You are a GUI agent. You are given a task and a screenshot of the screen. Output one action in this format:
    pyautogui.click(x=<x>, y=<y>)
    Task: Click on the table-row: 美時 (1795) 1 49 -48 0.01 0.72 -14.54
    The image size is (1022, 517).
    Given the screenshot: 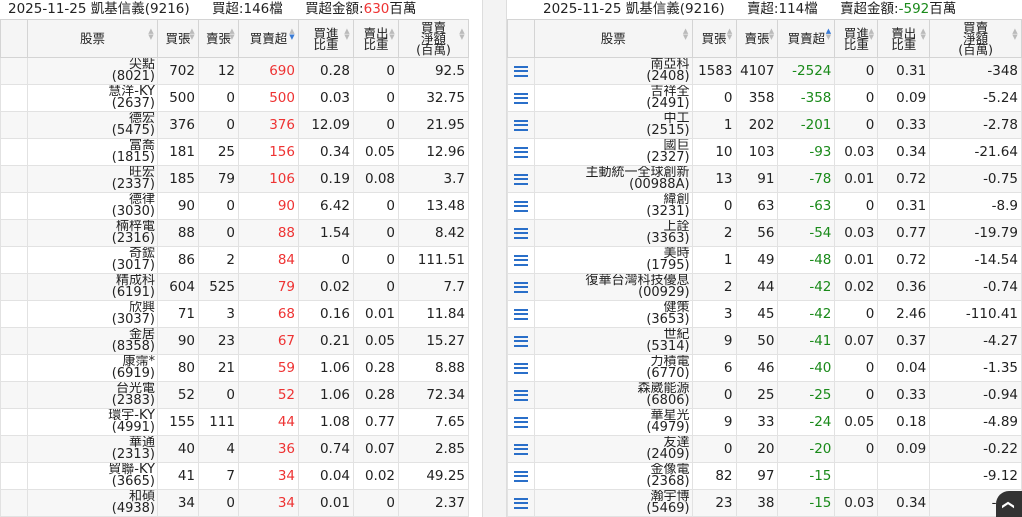 What is the action you would take?
    pyautogui.click(x=764, y=260)
    